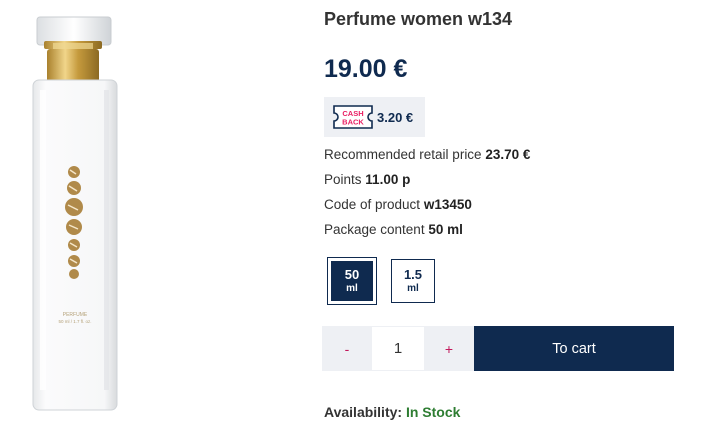 The height and width of the screenshot is (430, 709). What do you see at coordinates (74, 31) in the screenshot?
I see `bottle-glass-cap` at bounding box center [74, 31].